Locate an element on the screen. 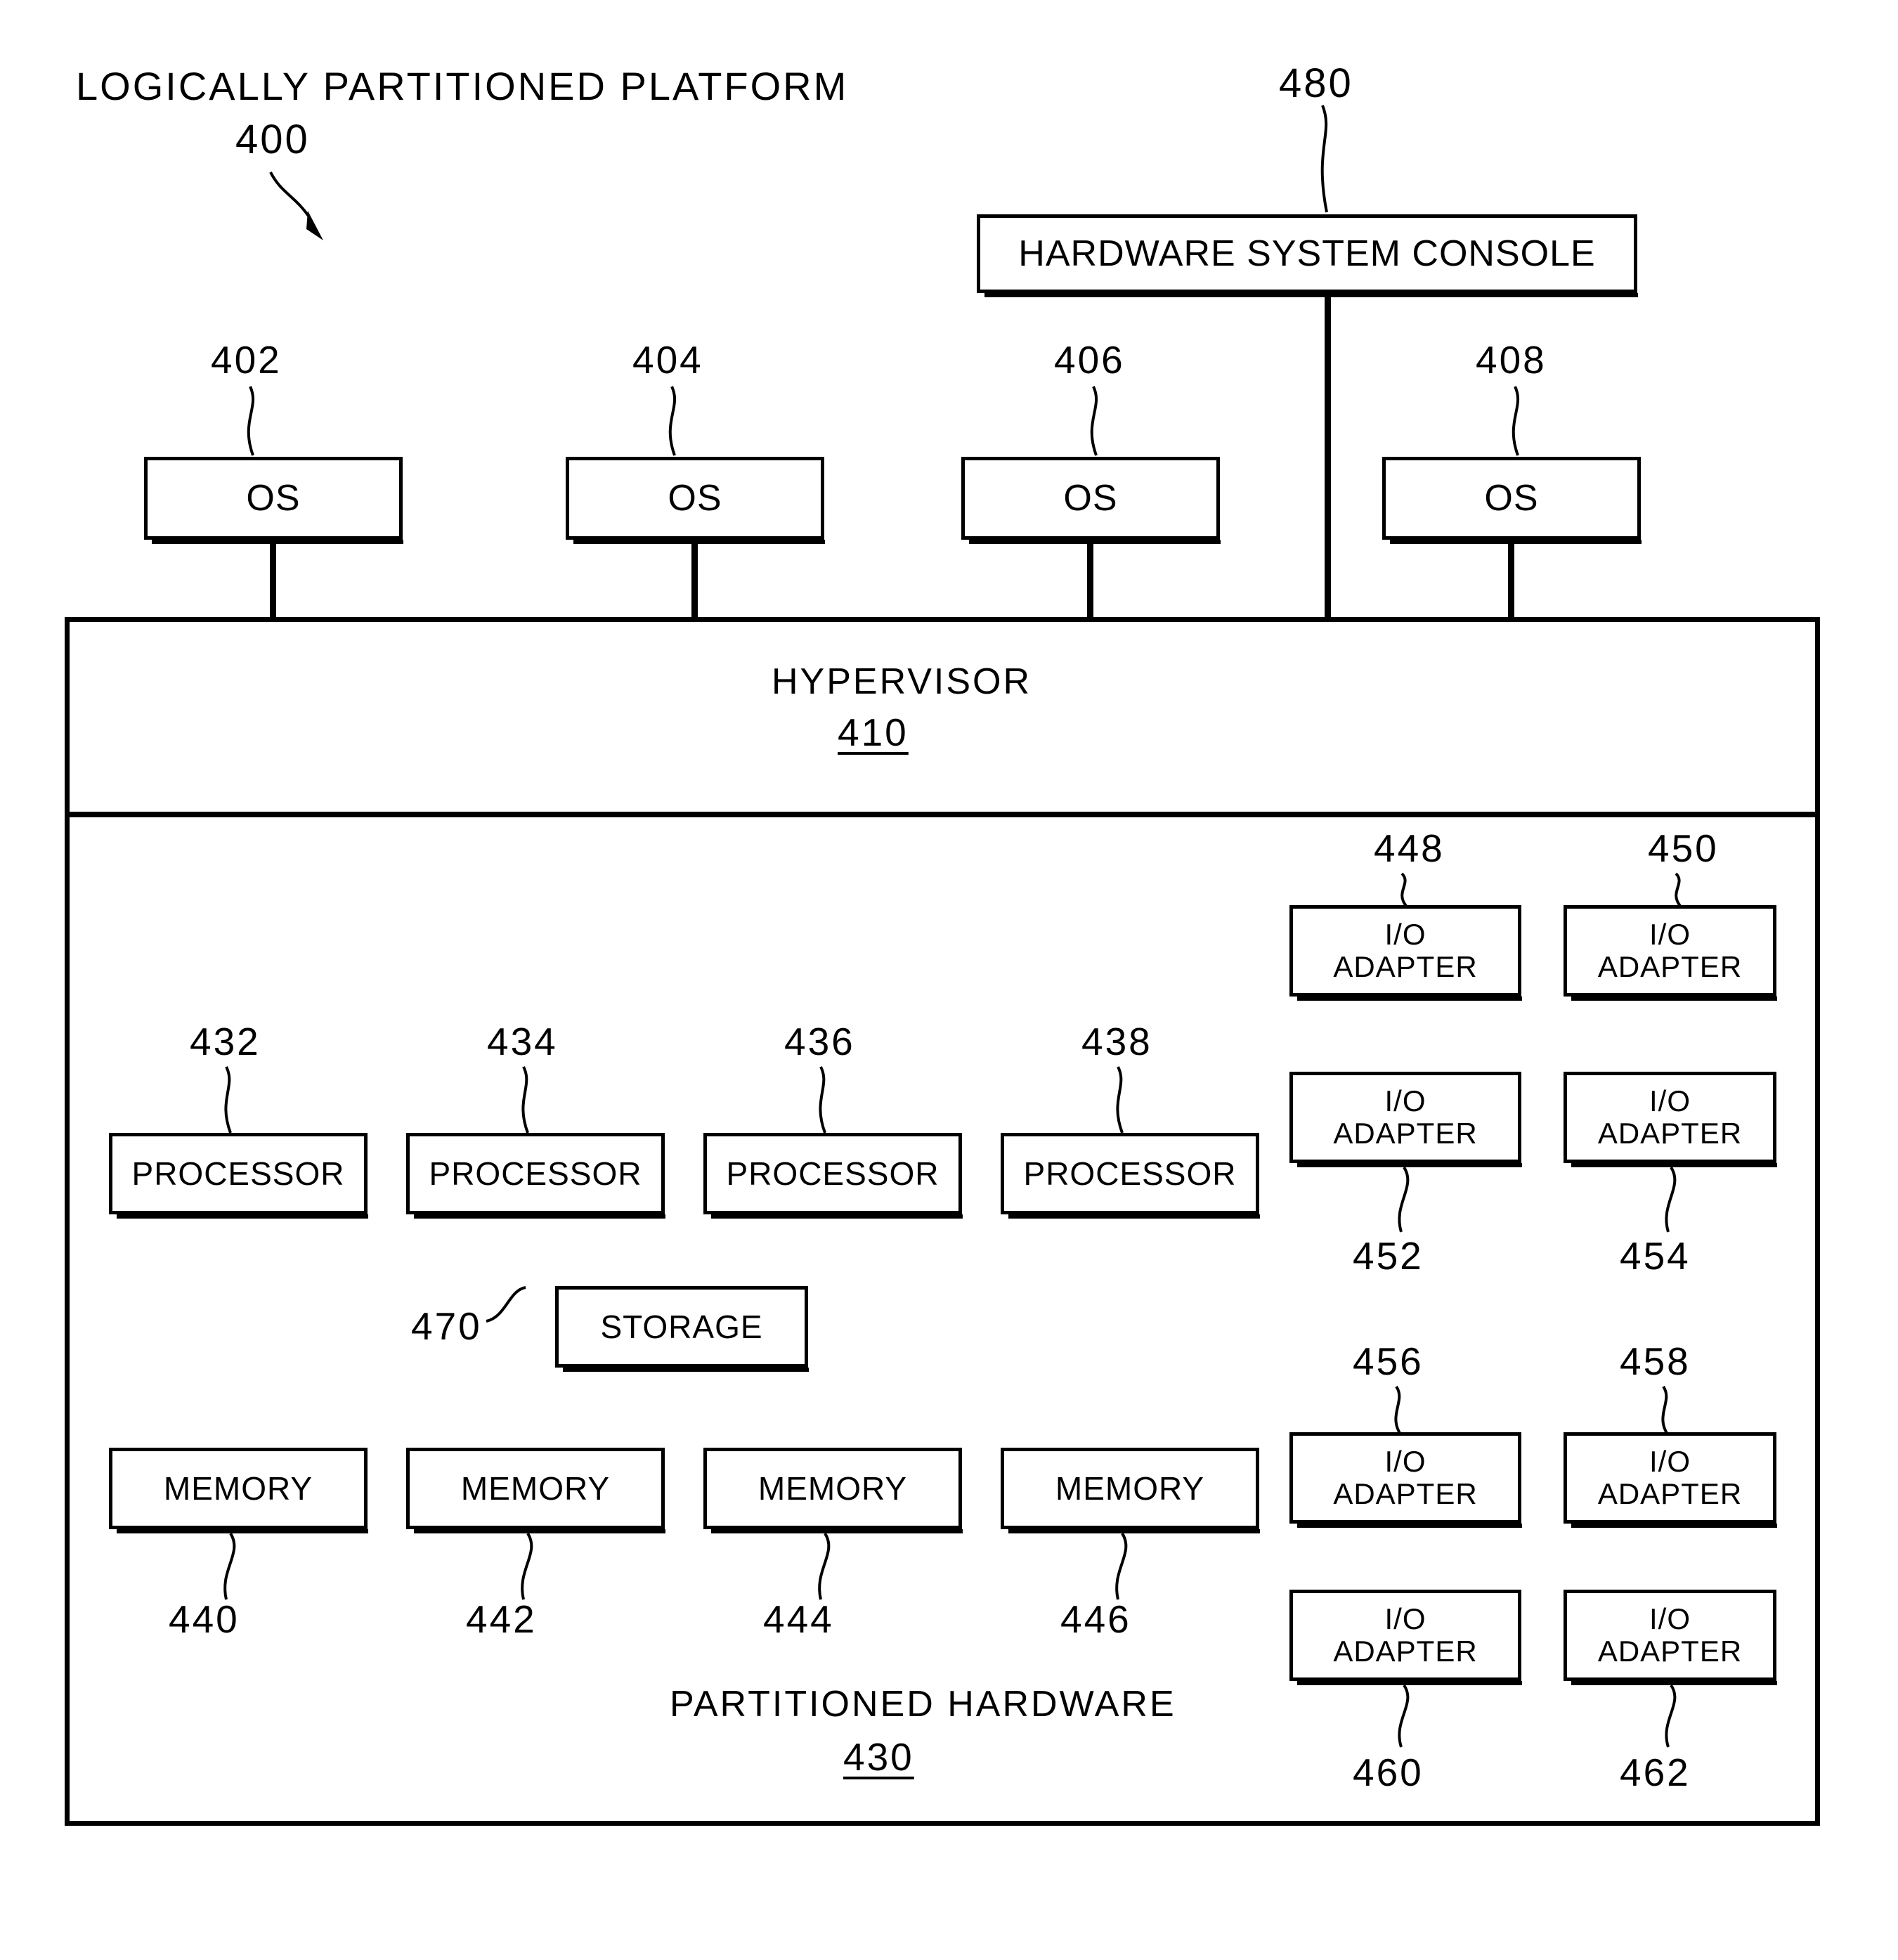  processor-box-436: PROCESSOR is located at coordinates (833, 1176).